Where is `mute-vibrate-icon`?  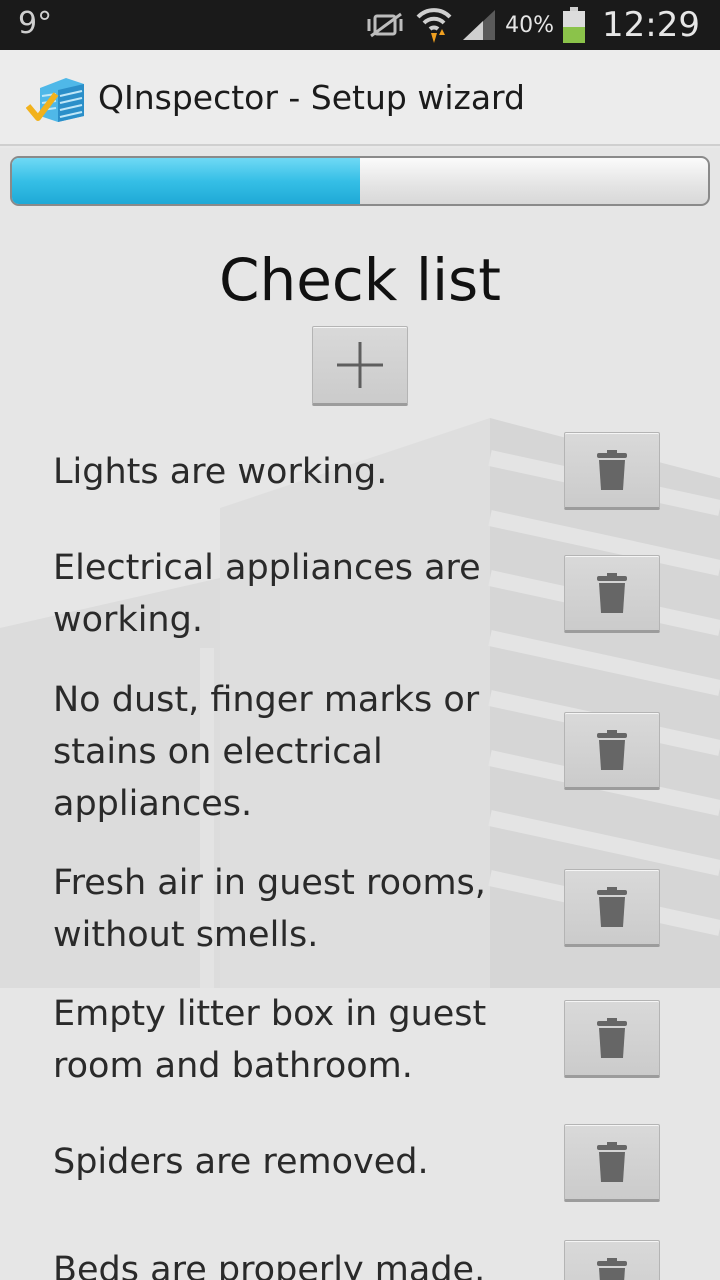
mute-vibrate-icon is located at coordinates (386, 25).